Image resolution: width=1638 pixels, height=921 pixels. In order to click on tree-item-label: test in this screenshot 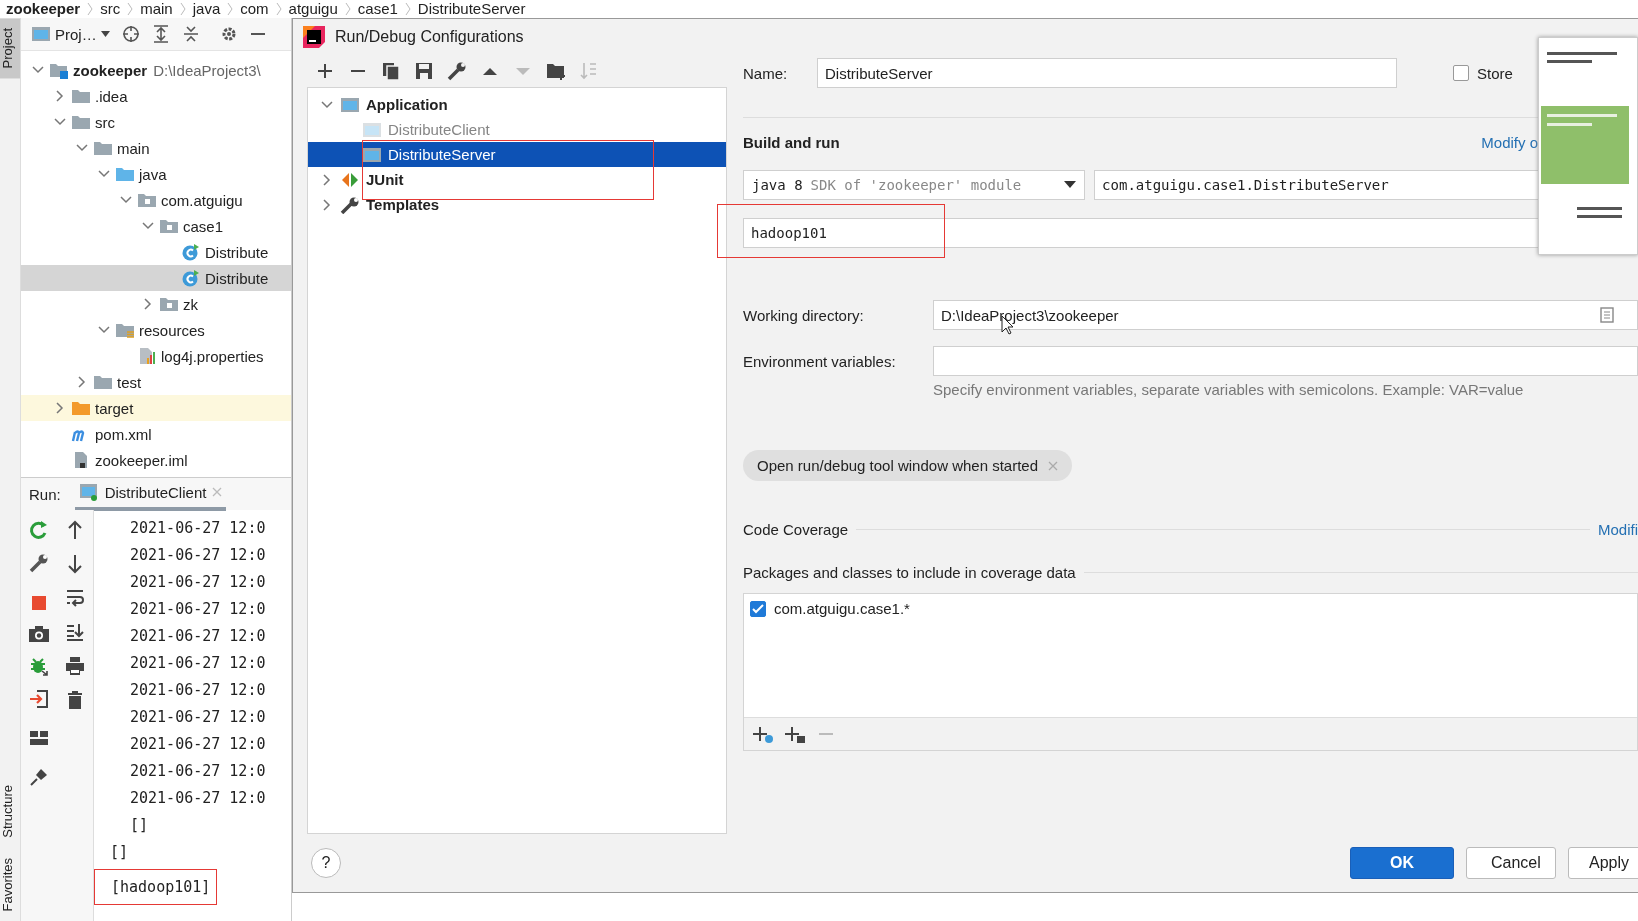, I will do `click(129, 382)`.